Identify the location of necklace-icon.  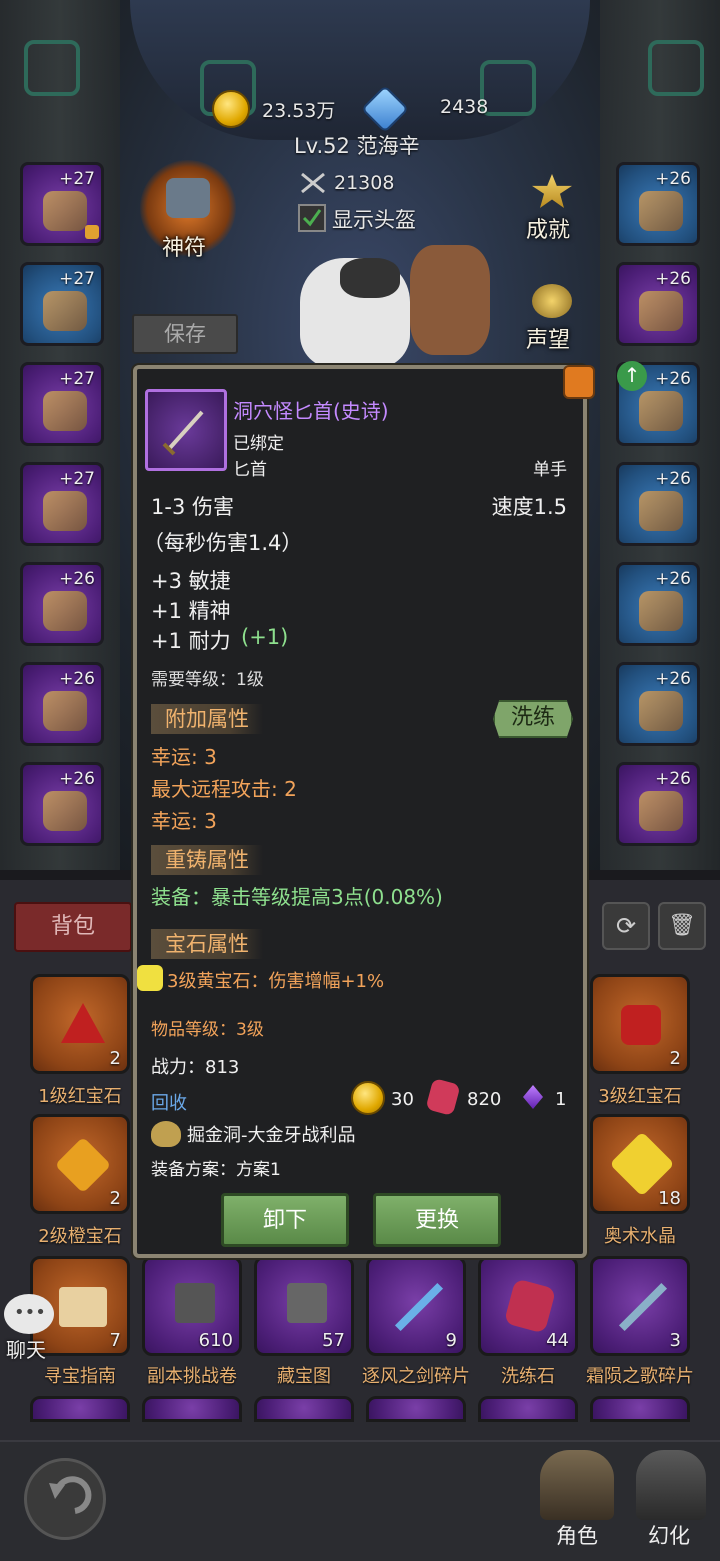
(65, 311).